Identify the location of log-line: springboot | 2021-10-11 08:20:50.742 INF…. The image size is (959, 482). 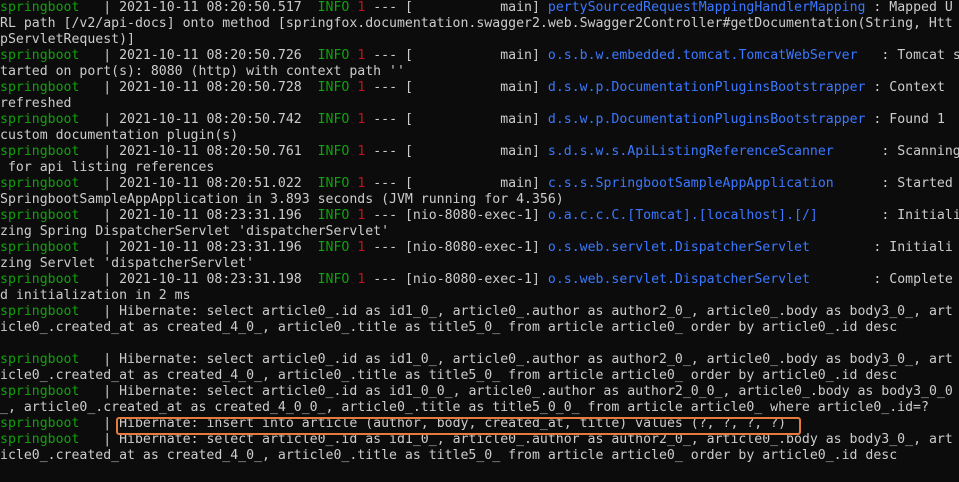
(472, 120).